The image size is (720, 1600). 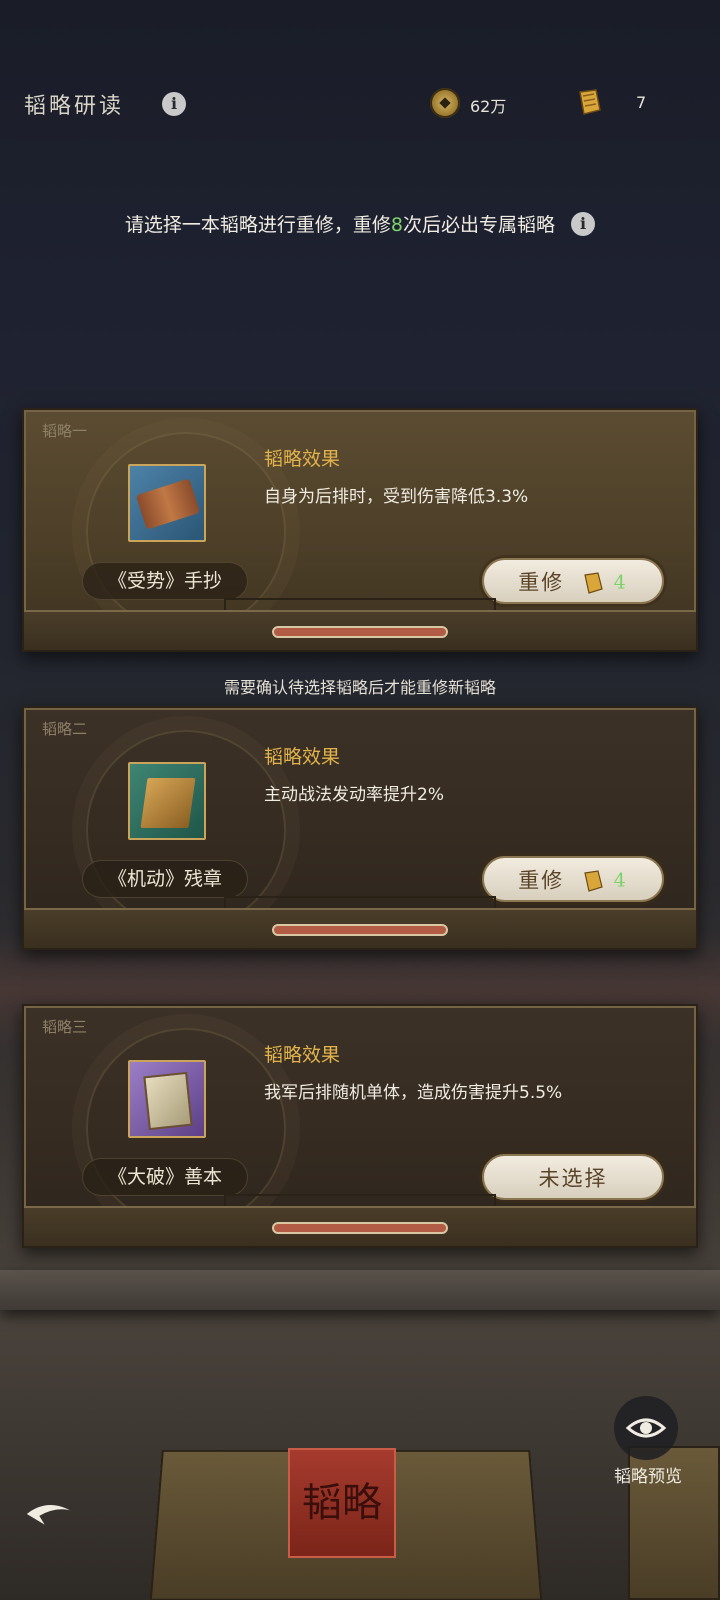 What do you see at coordinates (413, 1090) in the screenshot?
I see `effect-text: 我军后排随机单体，造成伤害提升5.5%` at bounding box center [413, 1090].